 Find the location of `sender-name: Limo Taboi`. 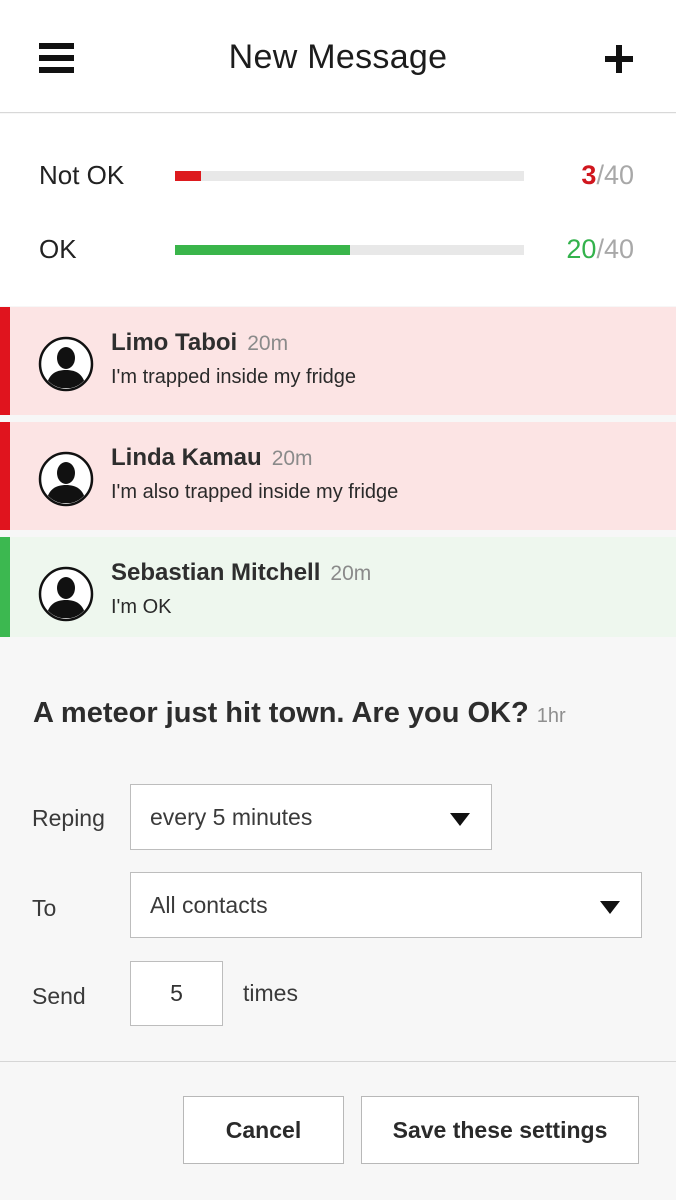

sender-name: Limo Taboi is located at coordinates (174, 342).